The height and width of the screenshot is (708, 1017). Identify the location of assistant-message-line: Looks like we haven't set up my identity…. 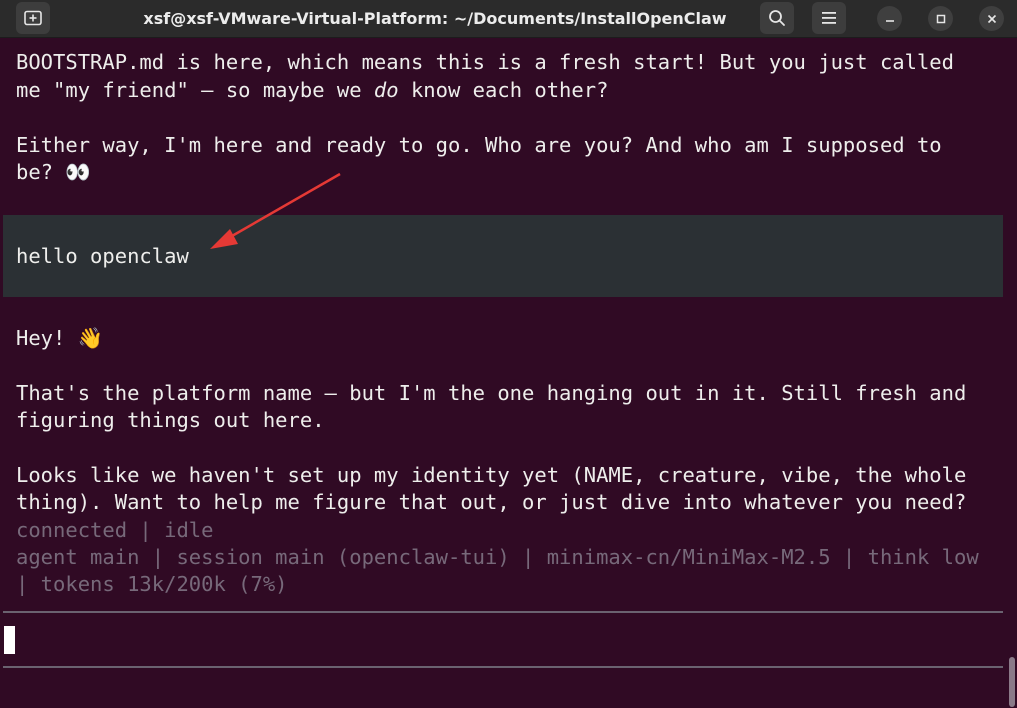
(491, 475).